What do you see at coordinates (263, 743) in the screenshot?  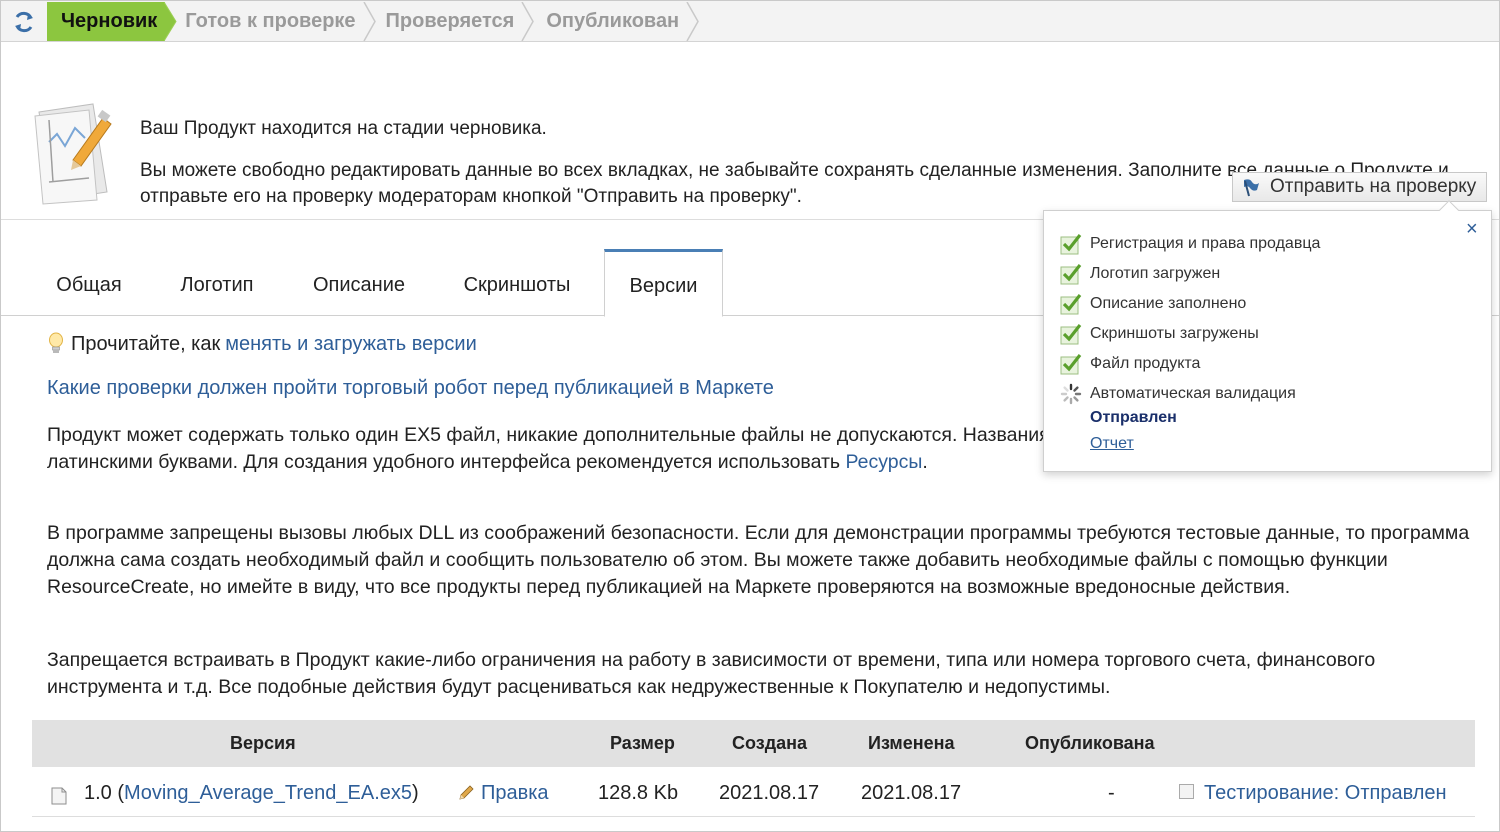 I see `col-version: Версия` at bounding box center [263, 743].